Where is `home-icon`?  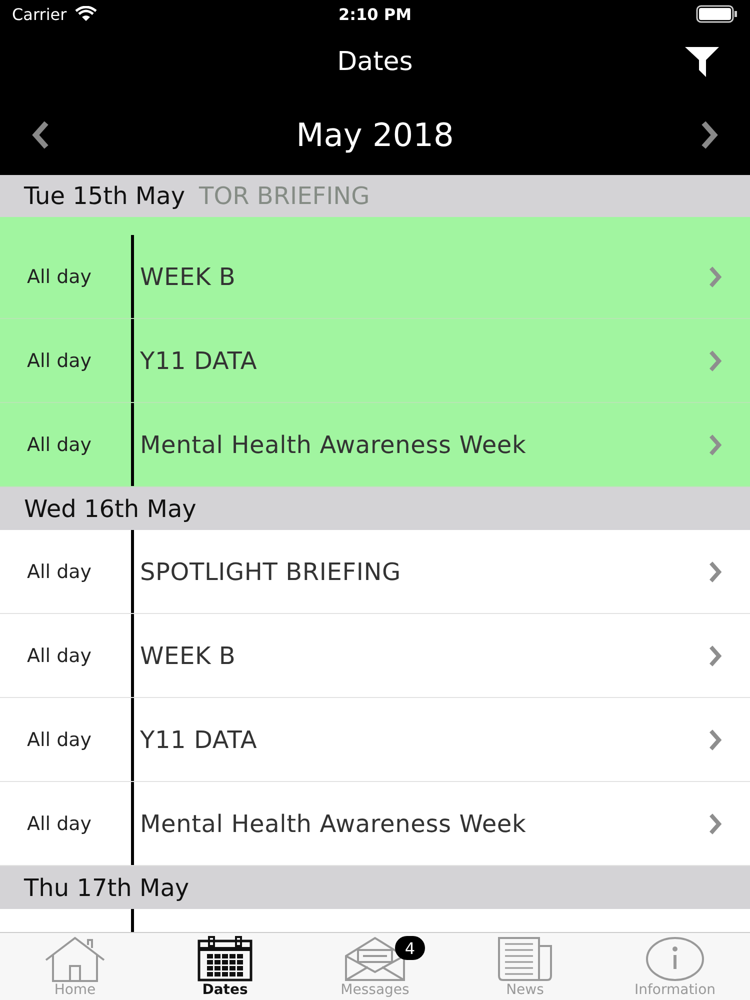
home-icon is located at coordinates (75, 959).